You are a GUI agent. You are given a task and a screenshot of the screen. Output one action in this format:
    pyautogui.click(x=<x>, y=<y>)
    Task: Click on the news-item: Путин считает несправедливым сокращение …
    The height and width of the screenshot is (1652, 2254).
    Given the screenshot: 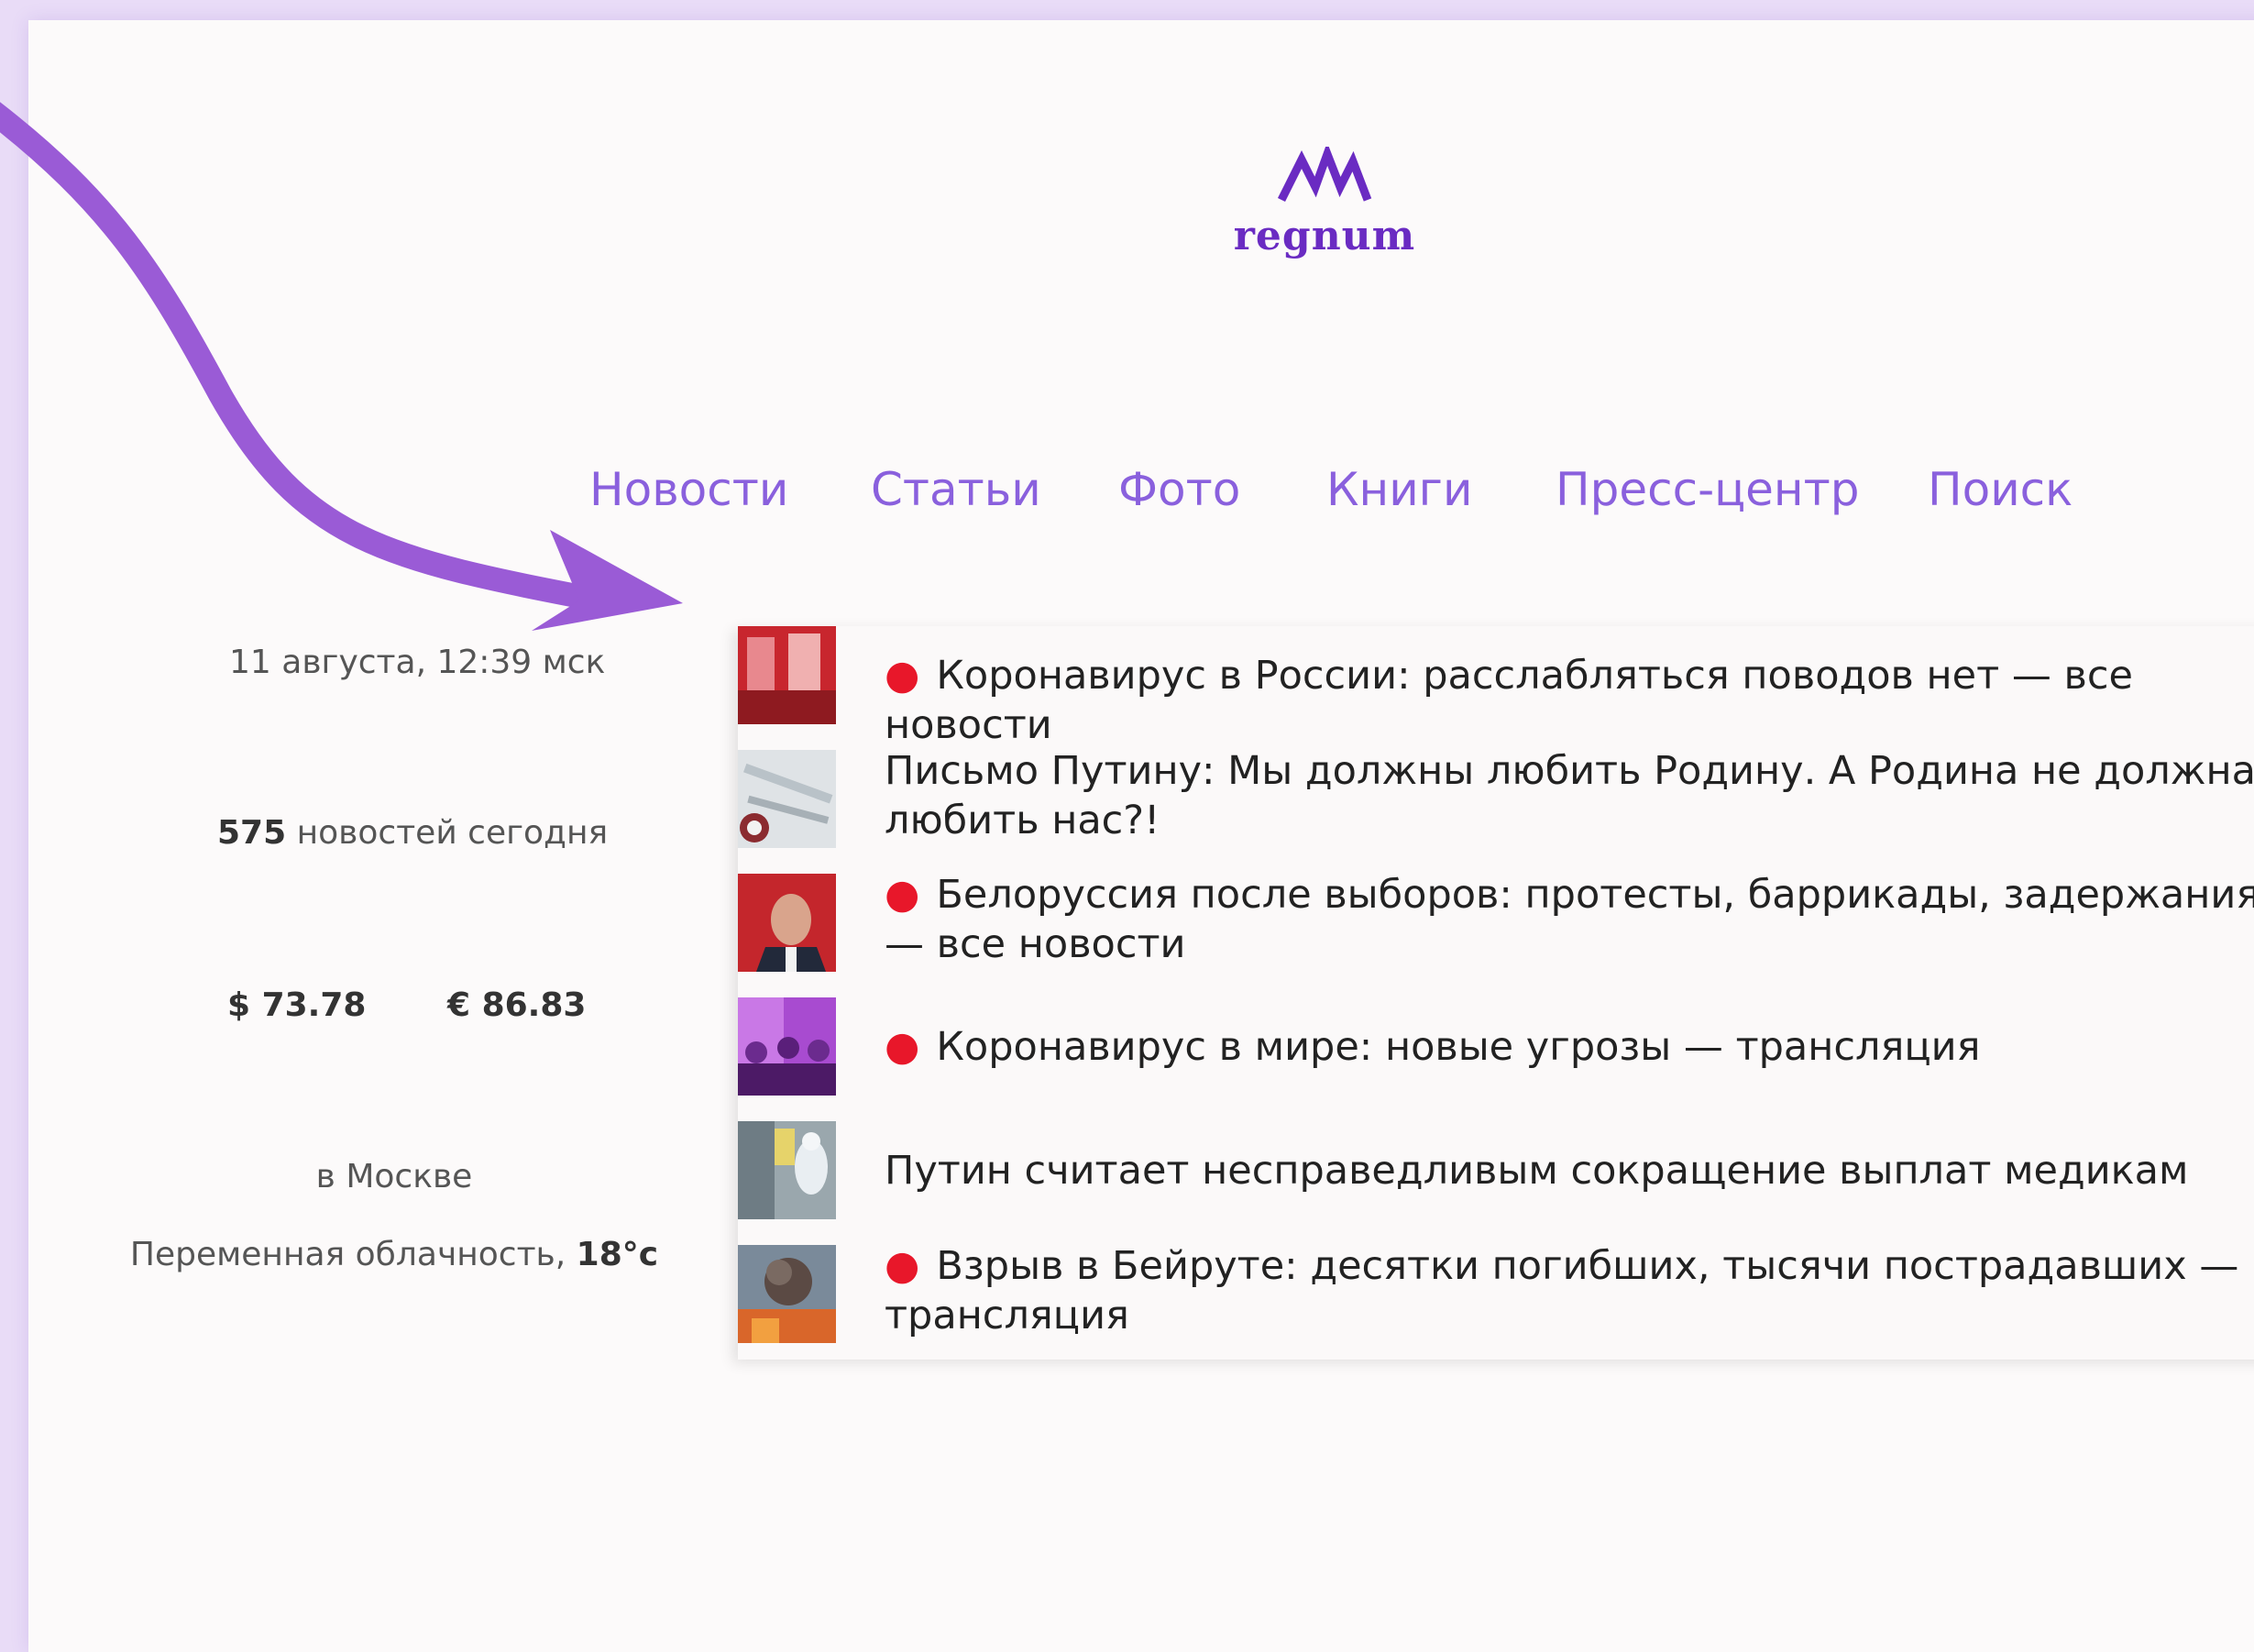 What is the action you would take?
    pyautogui.click(x=1496, y=1171)
    